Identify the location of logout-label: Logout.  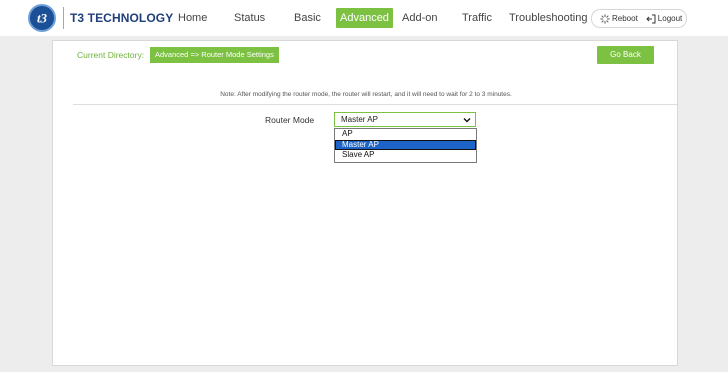
(670, 18).